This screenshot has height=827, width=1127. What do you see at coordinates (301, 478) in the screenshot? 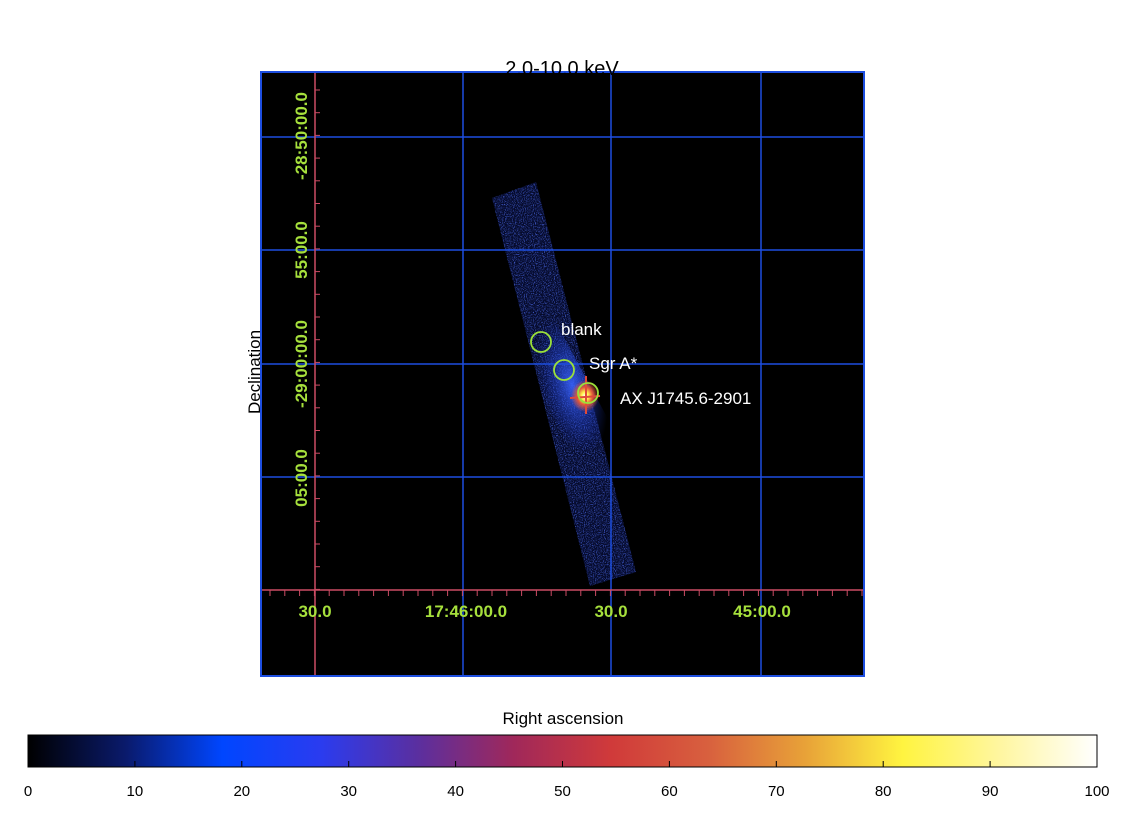
I see `y-tick-label: 05:00.0` at bounding box center [301, 478].